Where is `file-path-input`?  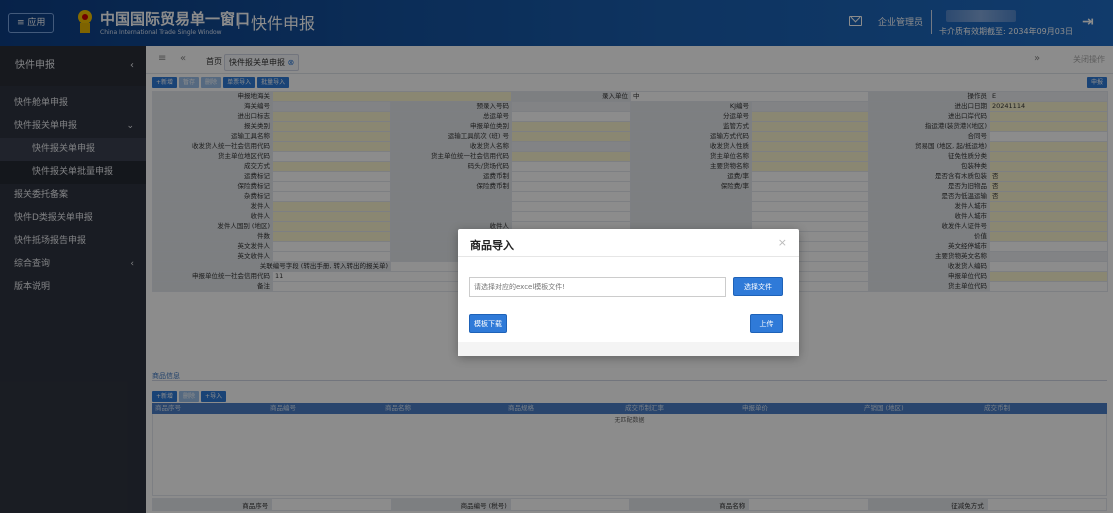 file-path-input is located at coordinates (597, 287).